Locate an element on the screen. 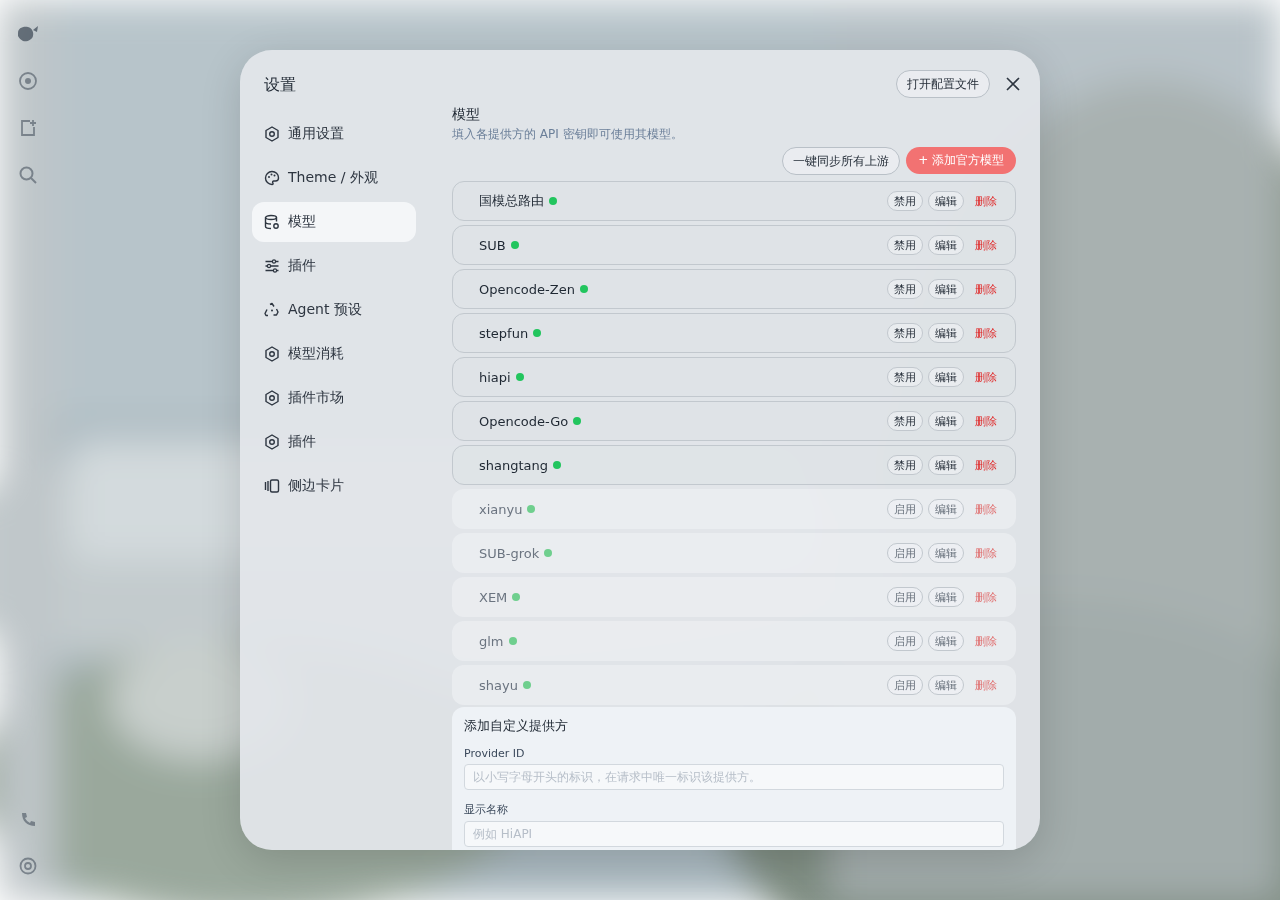  nav-item: Theme / 外观 is located at coordinates (334, 178).